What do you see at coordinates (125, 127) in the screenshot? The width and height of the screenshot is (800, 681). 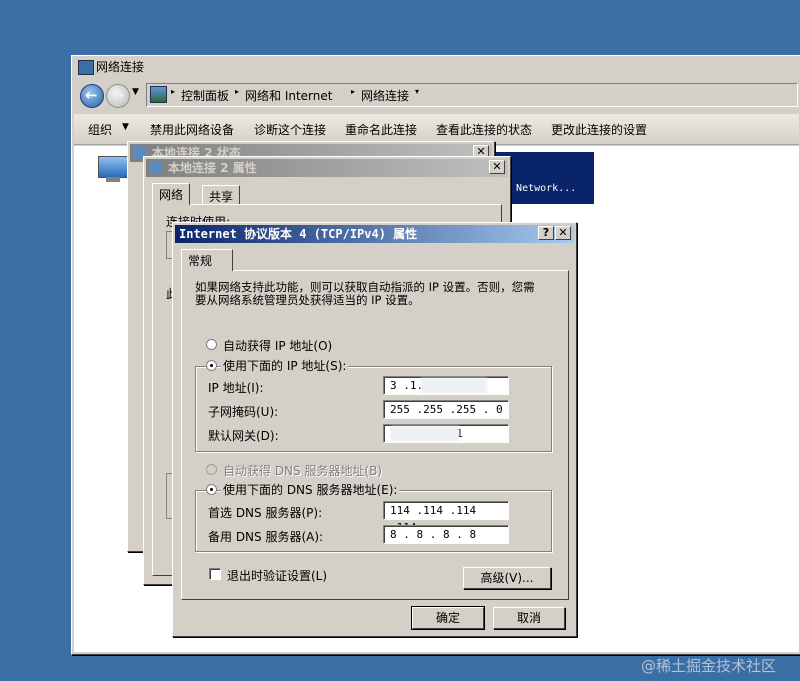 I see `organize-dropdown-icon: ▼` at bounding box center [125, 127].